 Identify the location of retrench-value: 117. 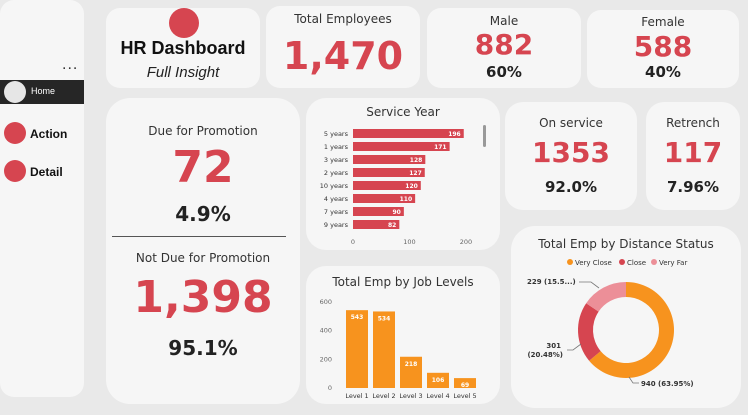
(693, 152).